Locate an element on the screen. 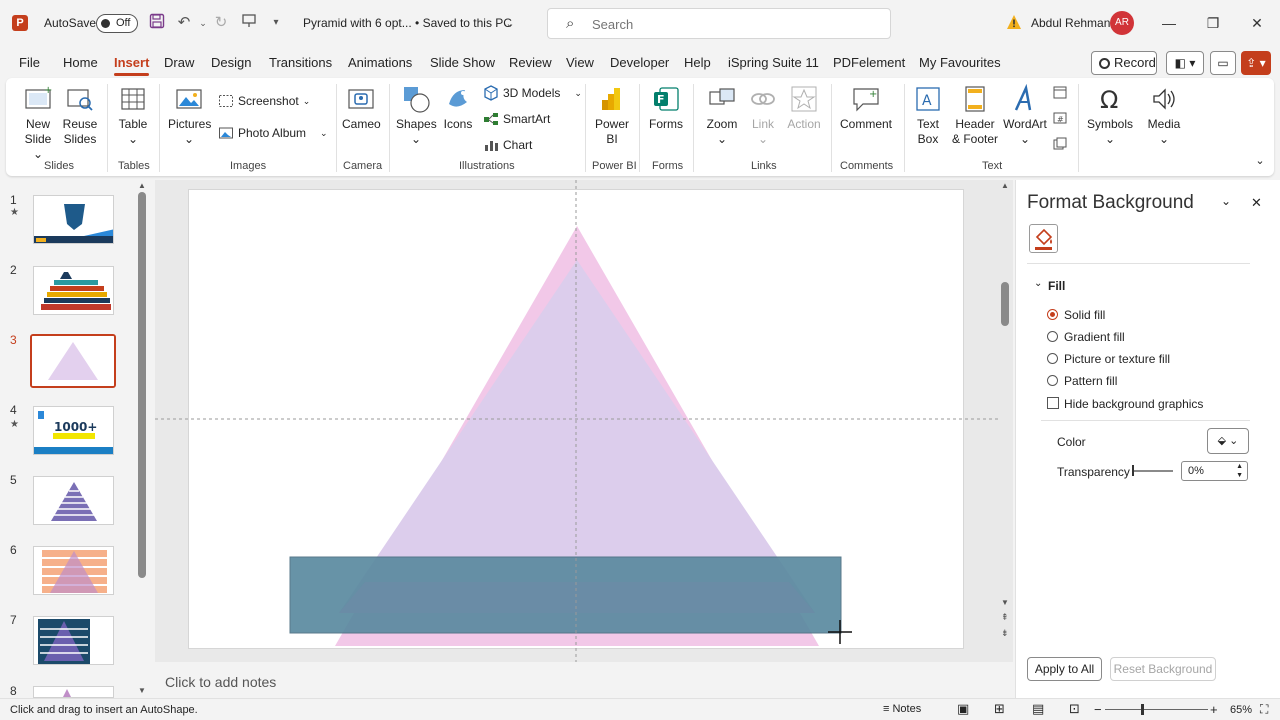  pane-close-icon: ✕ is located at coordinates (1256, 203).